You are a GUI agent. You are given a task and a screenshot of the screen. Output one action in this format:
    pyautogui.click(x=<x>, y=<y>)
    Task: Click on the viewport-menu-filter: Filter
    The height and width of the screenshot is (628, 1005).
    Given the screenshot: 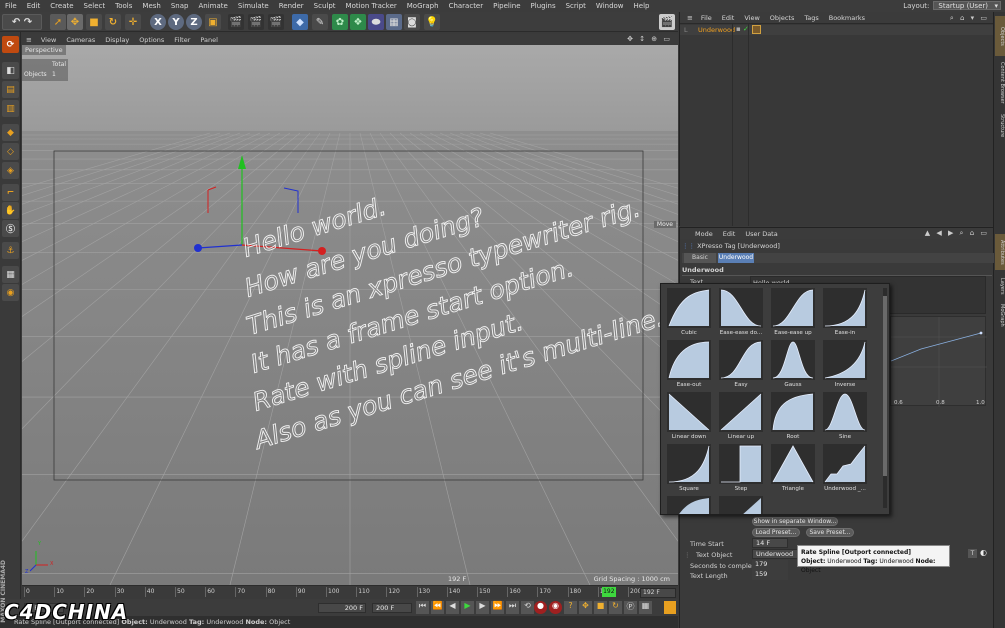 What is the action you would take?
    pyautogui.click(x=182, y=40)
    